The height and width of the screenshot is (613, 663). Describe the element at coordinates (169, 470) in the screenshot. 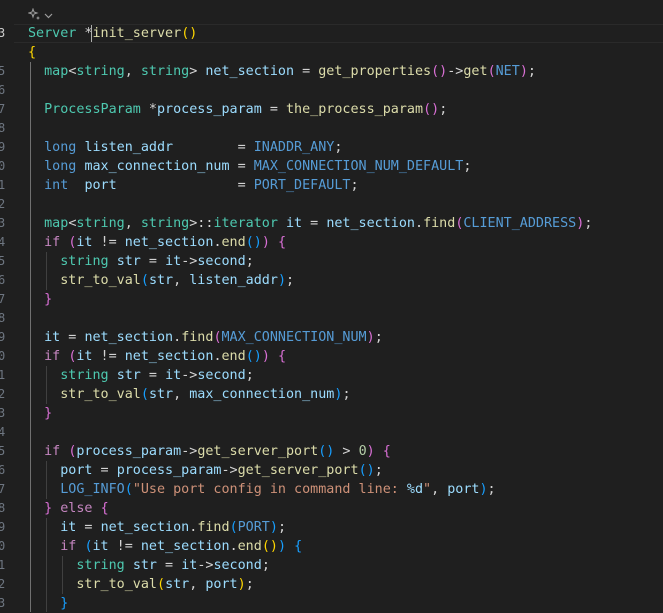

I see `code-token: process_param` at that location.